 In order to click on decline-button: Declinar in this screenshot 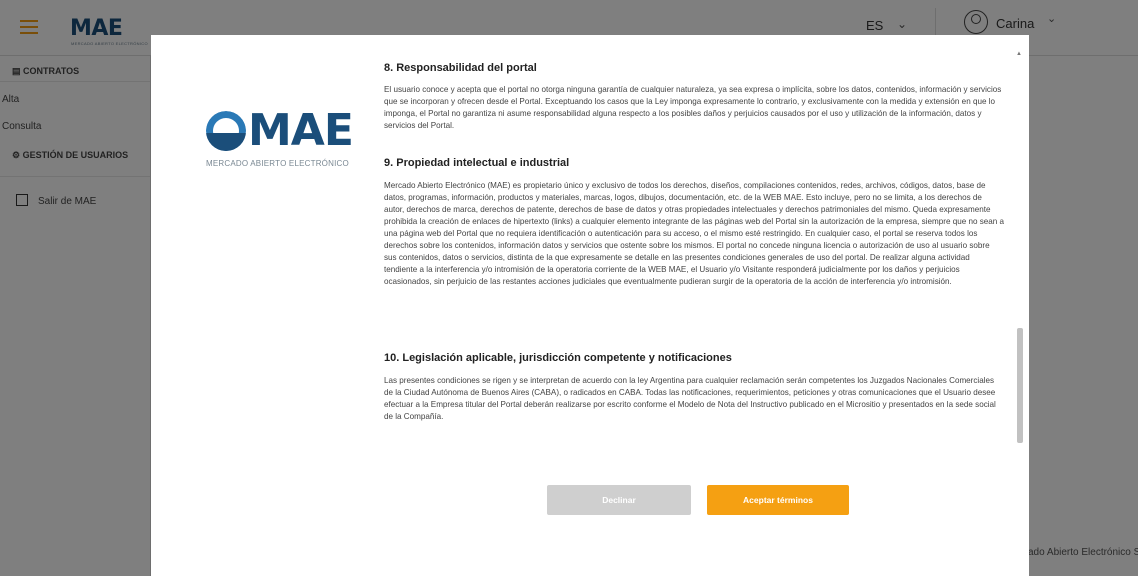, I will do `click(619, 500)`.